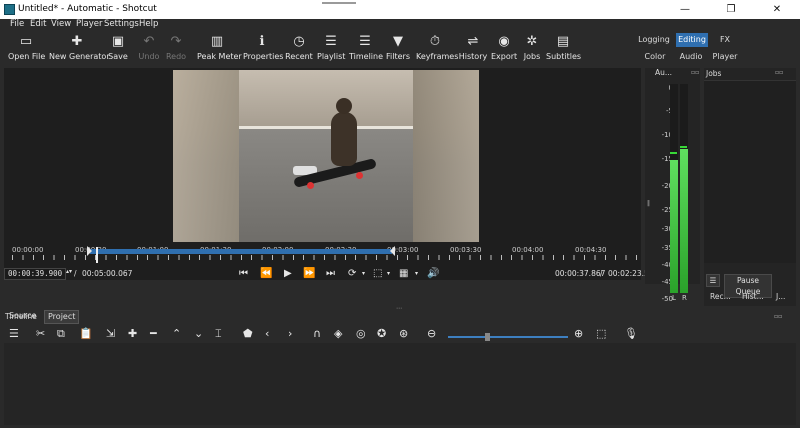  What do you see at coordinates (685, 9) in the screenshot?
I see `minimize-button: —` at bounding box center [685, 9].